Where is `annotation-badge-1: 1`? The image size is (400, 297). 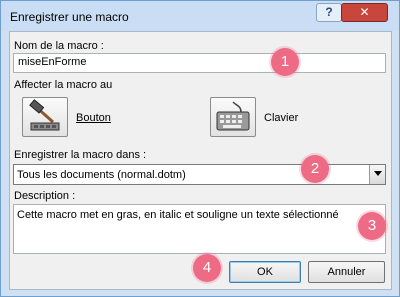 annotation-badge-1: 1 is located at coordinates (285, 62).